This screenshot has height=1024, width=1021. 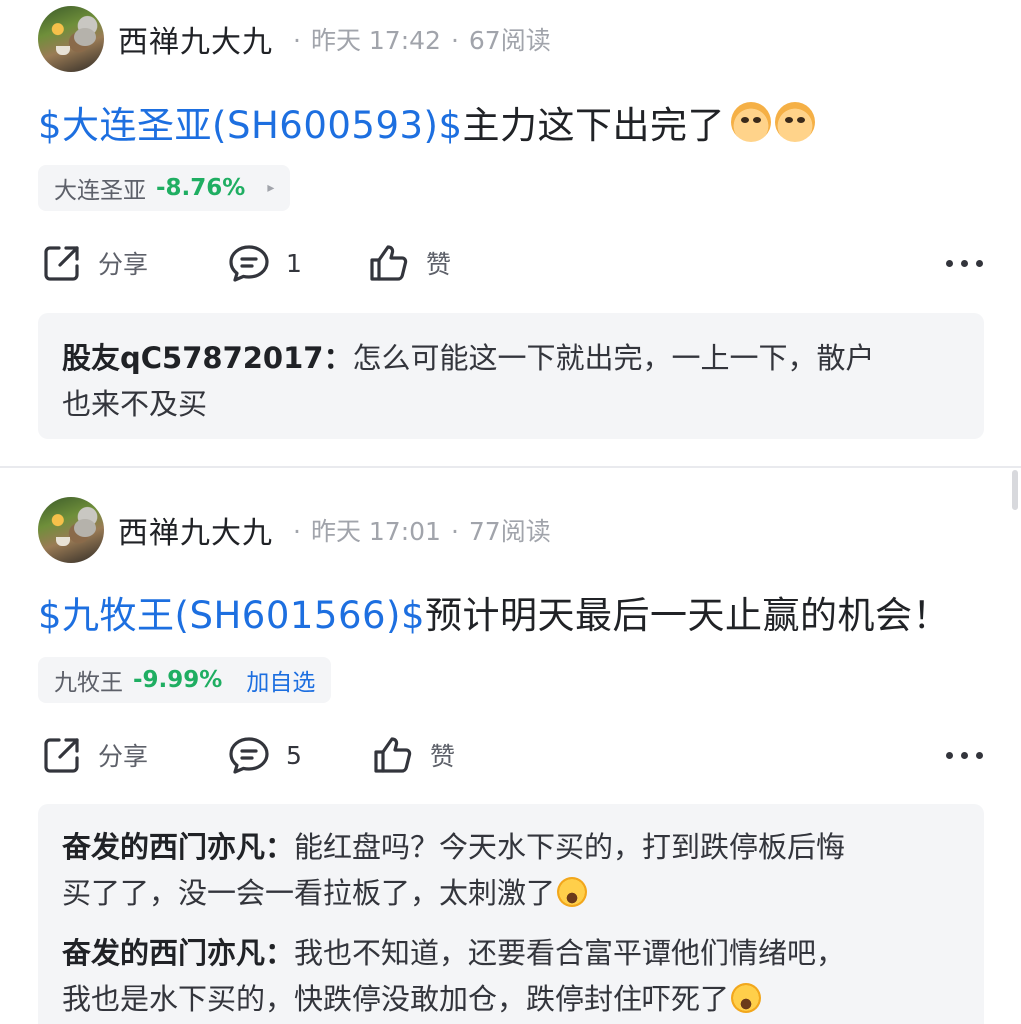 I want to click on stock-tag: 九牧王 -9.99% 加自选, so click(x=185, y=680).